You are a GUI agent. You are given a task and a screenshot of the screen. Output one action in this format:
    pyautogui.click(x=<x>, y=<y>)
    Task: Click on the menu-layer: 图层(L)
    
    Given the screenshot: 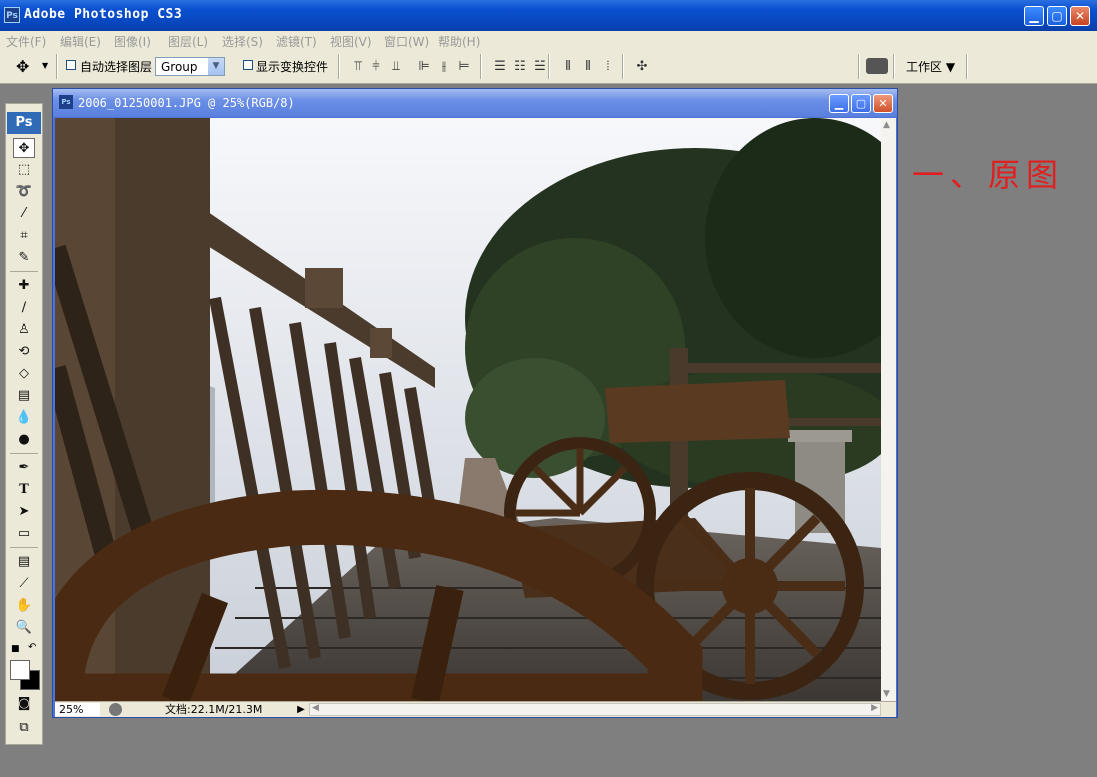 What is the action you would take?
    pyautogui.click(x=188, y=41)
    